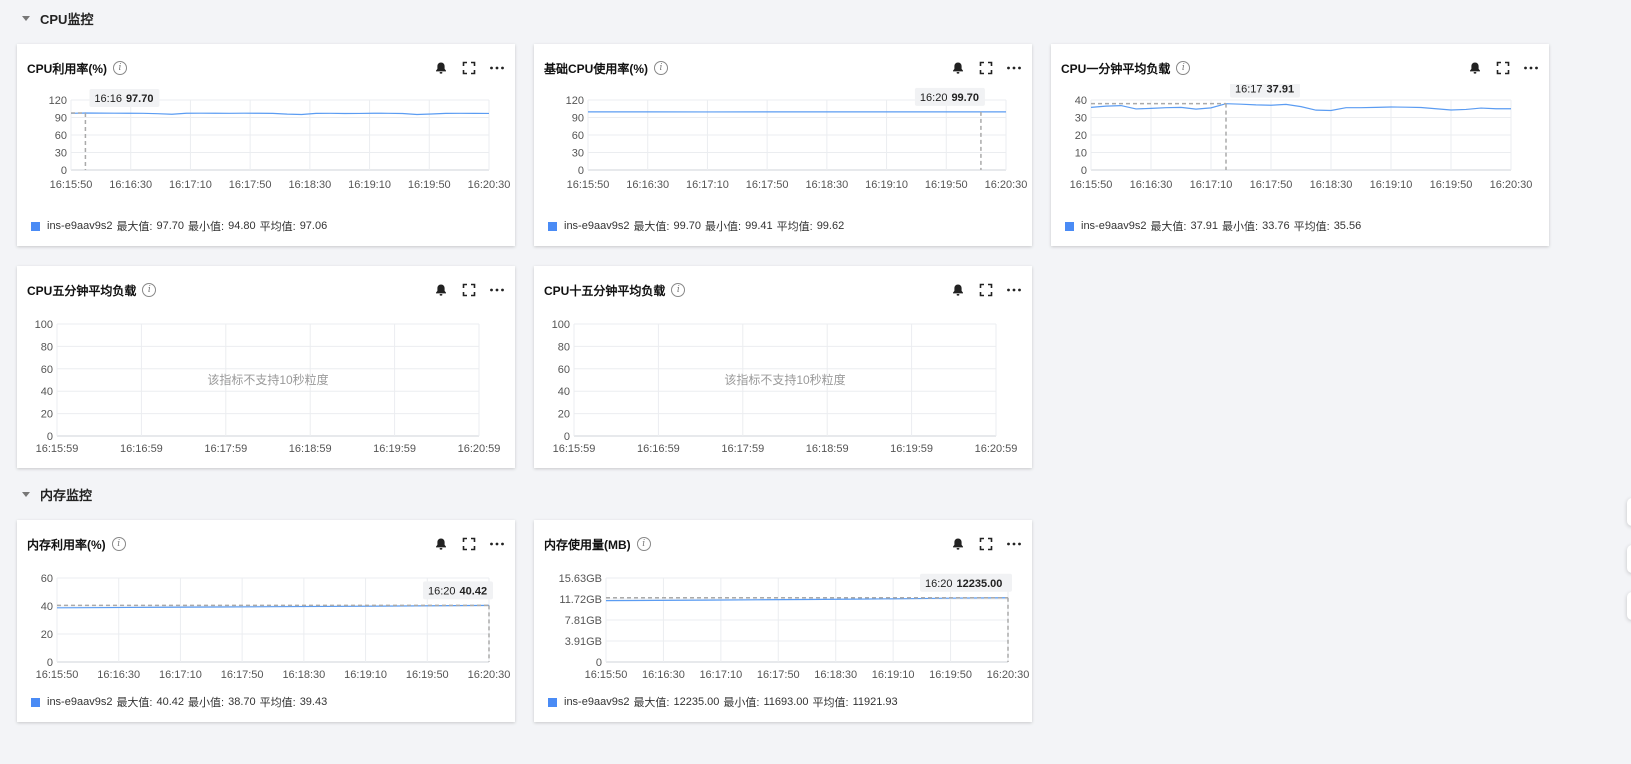  Describe the element at coordinates (583, 621) in the screenshot. I see `y-tick-label: 7.81GB` at that location.